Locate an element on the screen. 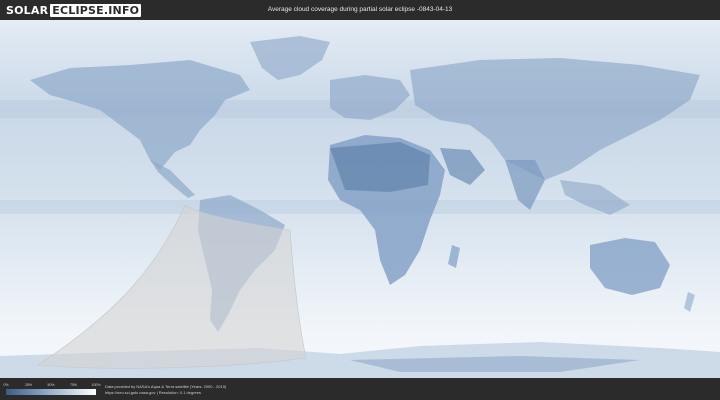 The width and height of the screenshot is (720, 400). legend-tick-75: 75% is located at coordinates (73, 385).